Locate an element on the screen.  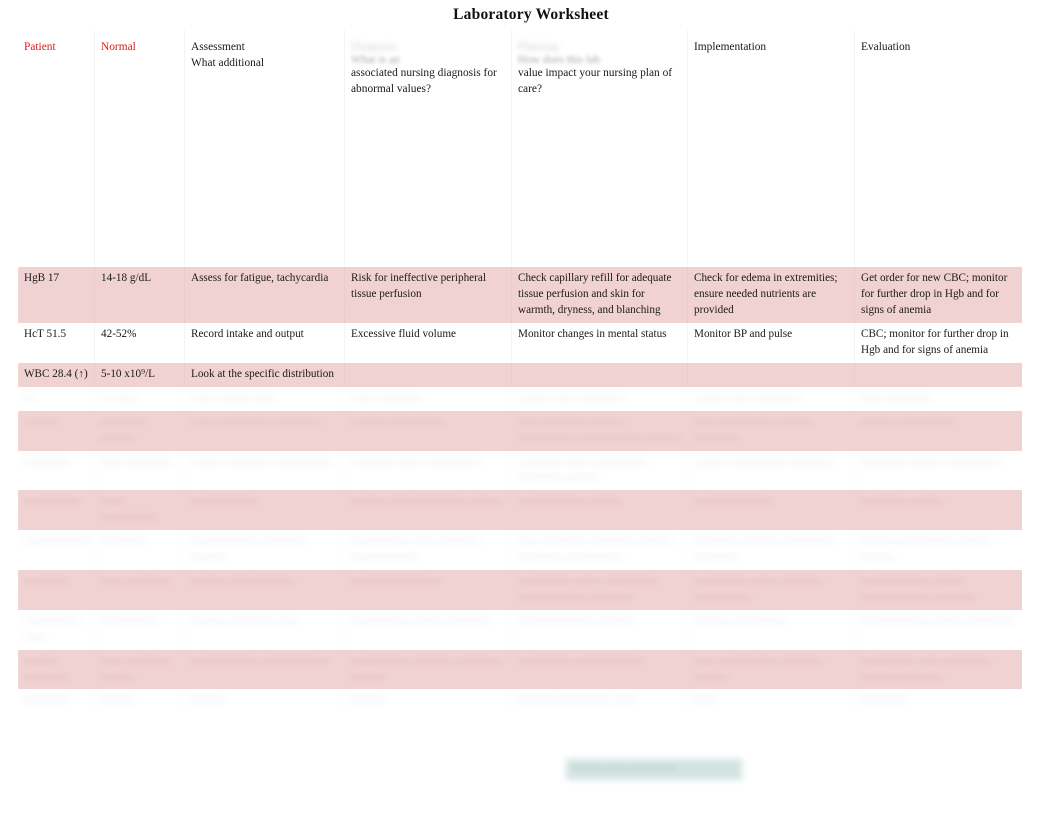
column-header-normal: Normal is located at coordinates (140, 64).